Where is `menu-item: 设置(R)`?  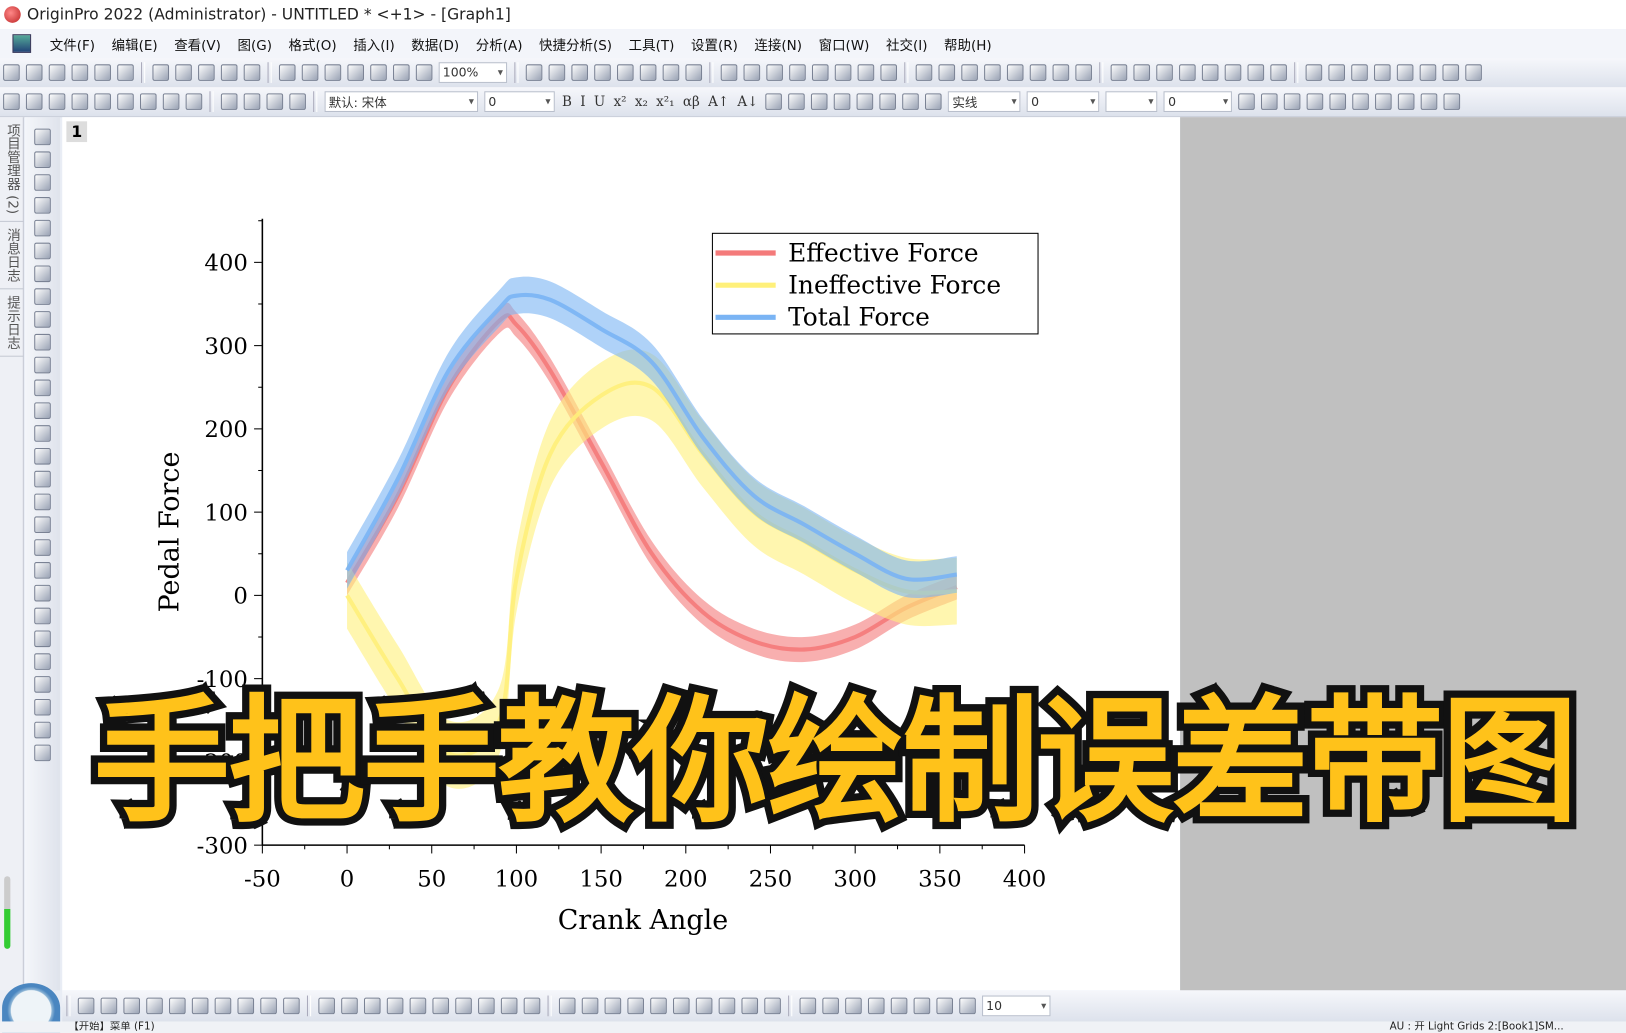
menu-item: 设置(R) is located at coordinates (714, 44).